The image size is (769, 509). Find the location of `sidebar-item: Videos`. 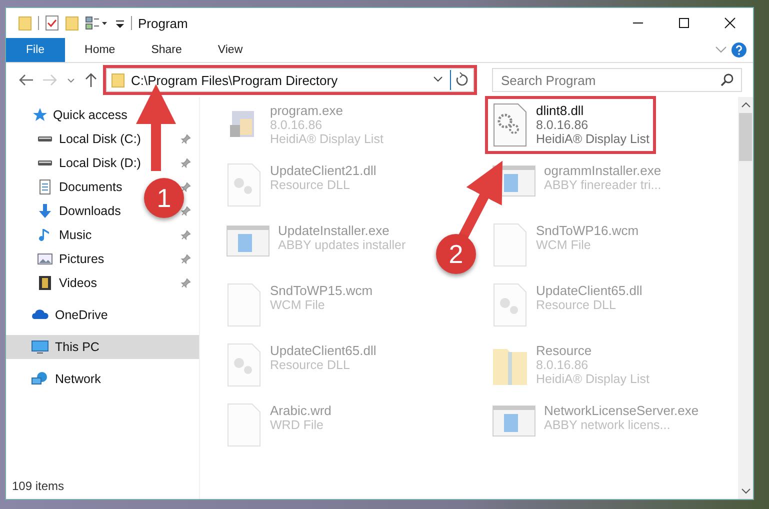

sidebar-item: Videos is located at coordinates (53, 283).